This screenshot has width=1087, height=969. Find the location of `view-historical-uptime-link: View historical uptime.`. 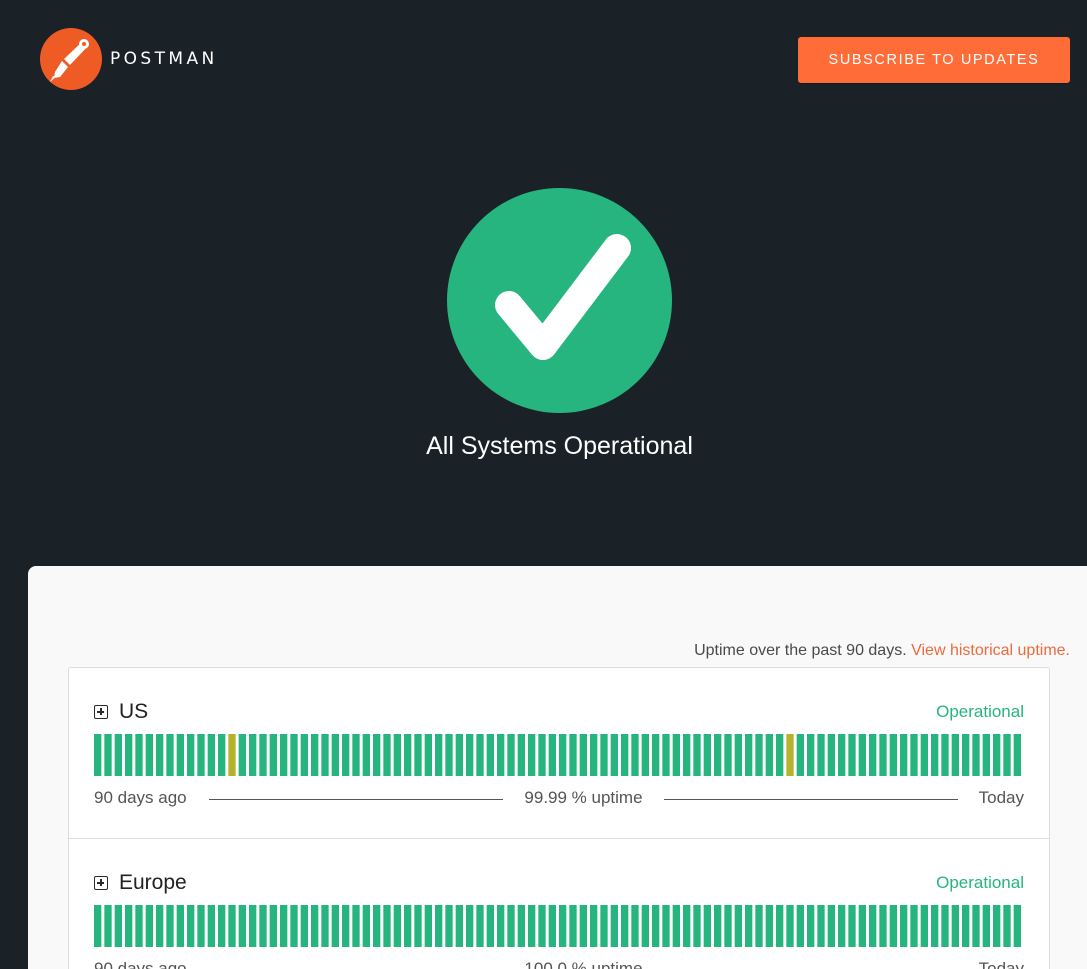

view-historical-uptime-link: View historical uptime. is located at coordinates (990, 650).